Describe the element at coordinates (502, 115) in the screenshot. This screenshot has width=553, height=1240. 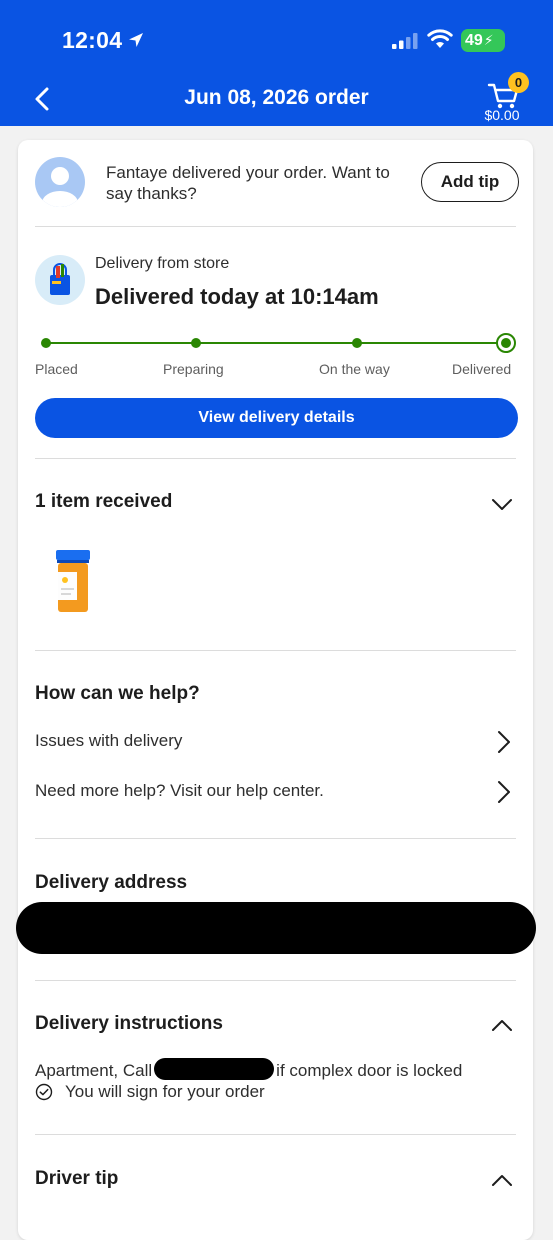
I see `cart-total: $0.00` at that location.